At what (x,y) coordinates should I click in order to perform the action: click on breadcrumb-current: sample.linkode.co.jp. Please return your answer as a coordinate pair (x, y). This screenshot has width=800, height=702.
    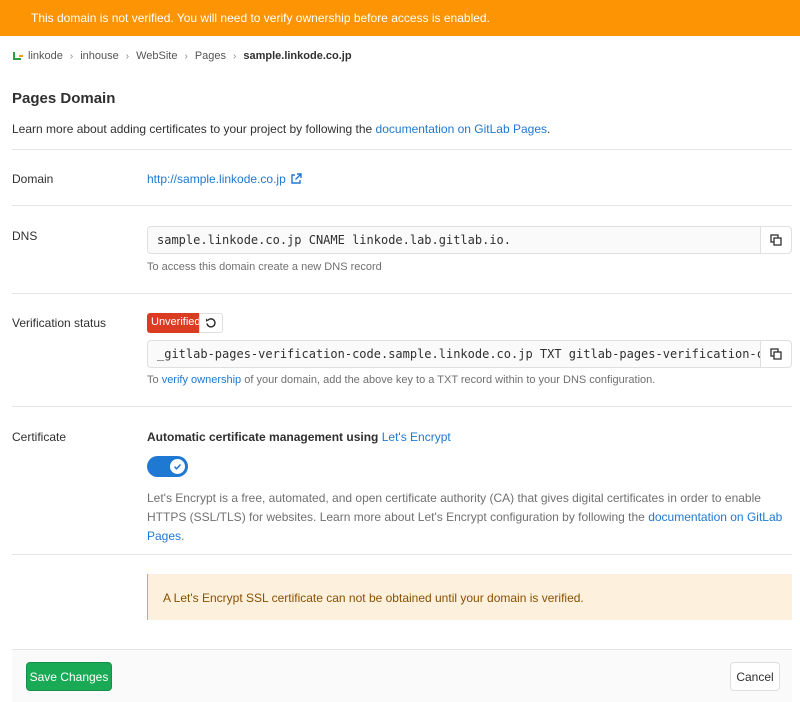
    Looking at the image, I should click on (297, 56).